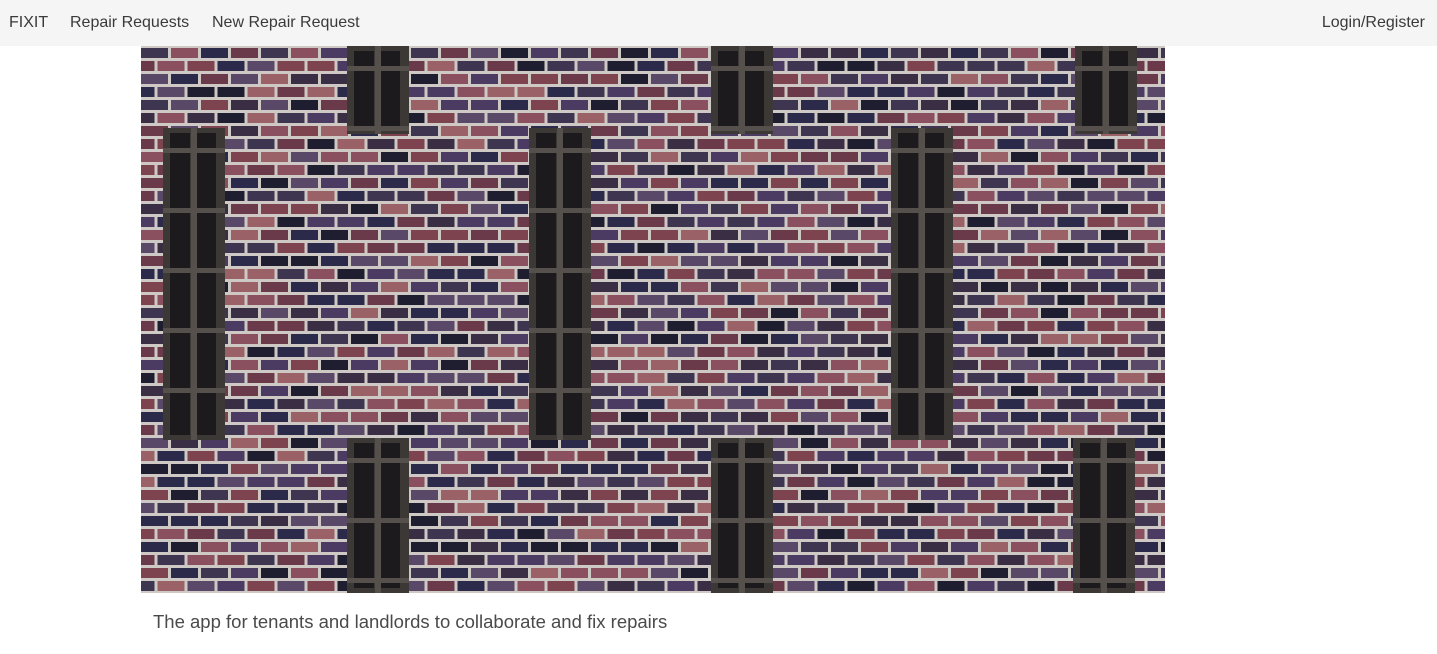 This screenshot has height=654, width=1437. What do you see at coordinates (129, 23) in the screenshot?
I see `nav-link-repair-requests: Repair Requests` at bounding box center [129, 23].